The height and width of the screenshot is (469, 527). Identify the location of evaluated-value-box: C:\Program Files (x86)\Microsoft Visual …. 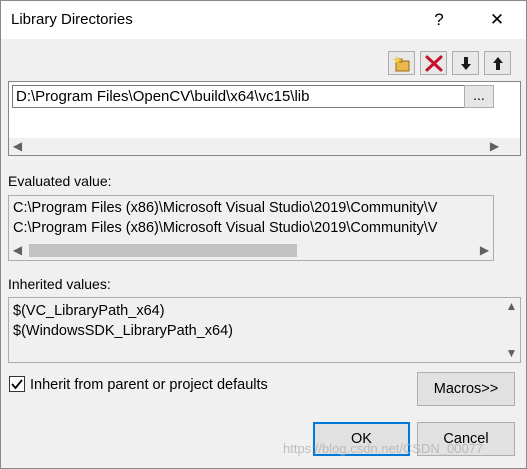
(251, 228).